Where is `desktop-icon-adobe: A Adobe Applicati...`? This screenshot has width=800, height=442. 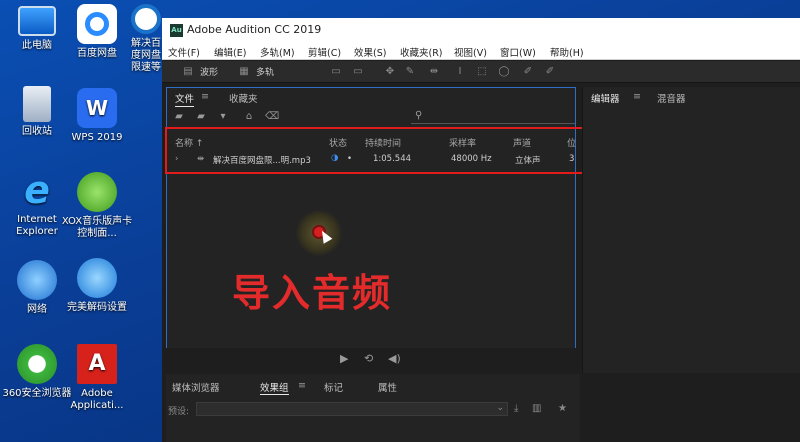 desktop-icon-adobe: A Adobe Applicati... is located at coordinates (97, 378).